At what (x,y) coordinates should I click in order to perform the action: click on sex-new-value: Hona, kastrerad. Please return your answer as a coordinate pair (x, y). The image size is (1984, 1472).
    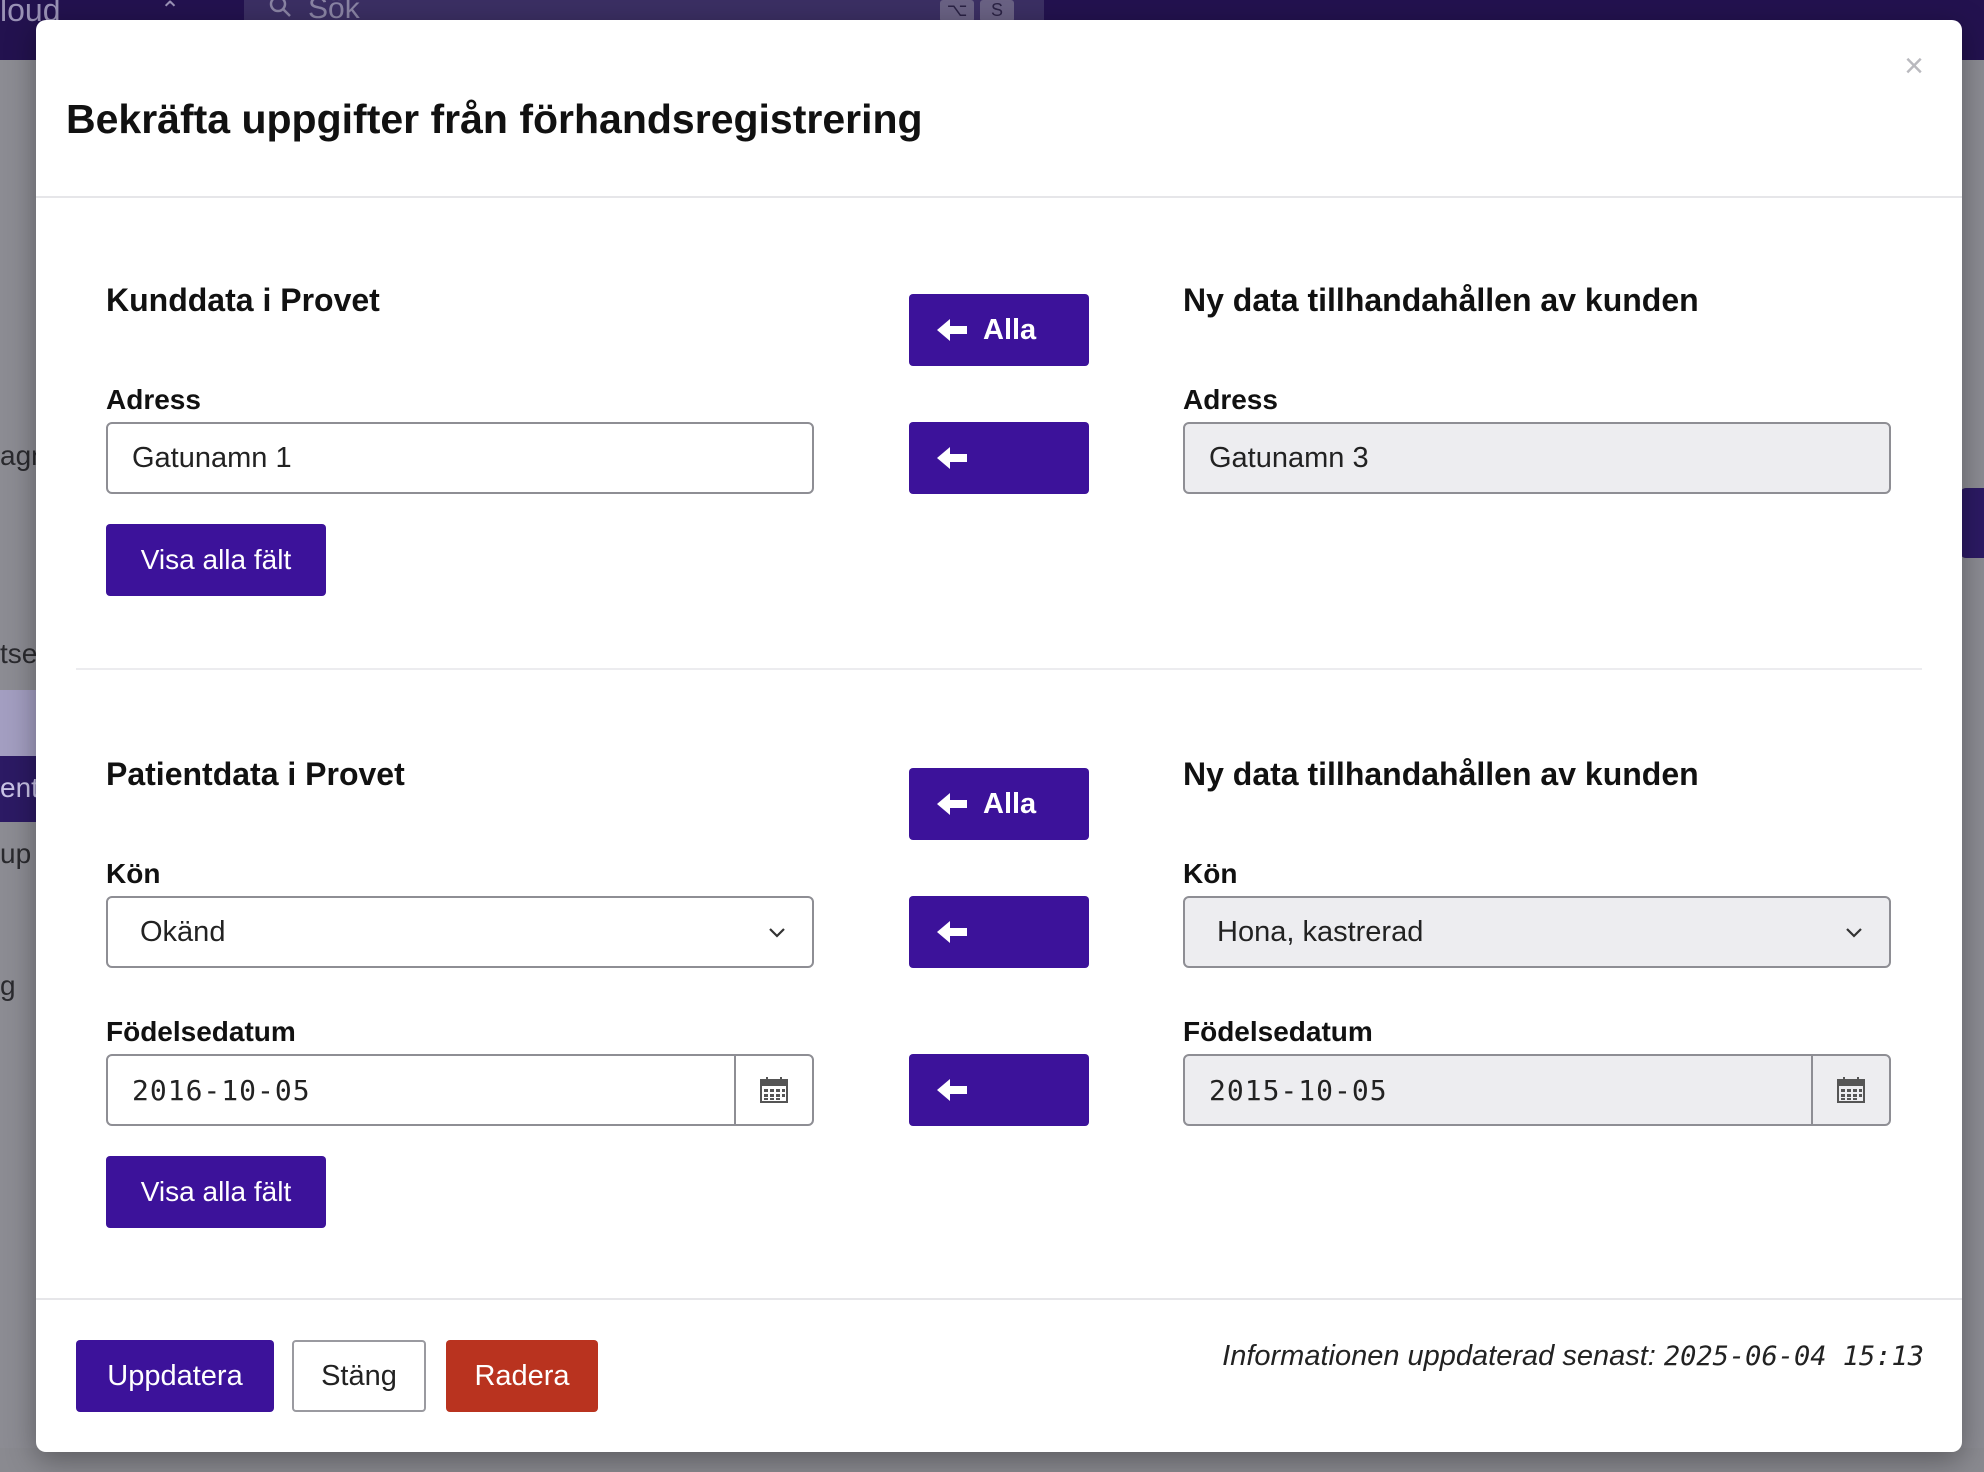
    Looking at the image, I should click on (1320, 931).